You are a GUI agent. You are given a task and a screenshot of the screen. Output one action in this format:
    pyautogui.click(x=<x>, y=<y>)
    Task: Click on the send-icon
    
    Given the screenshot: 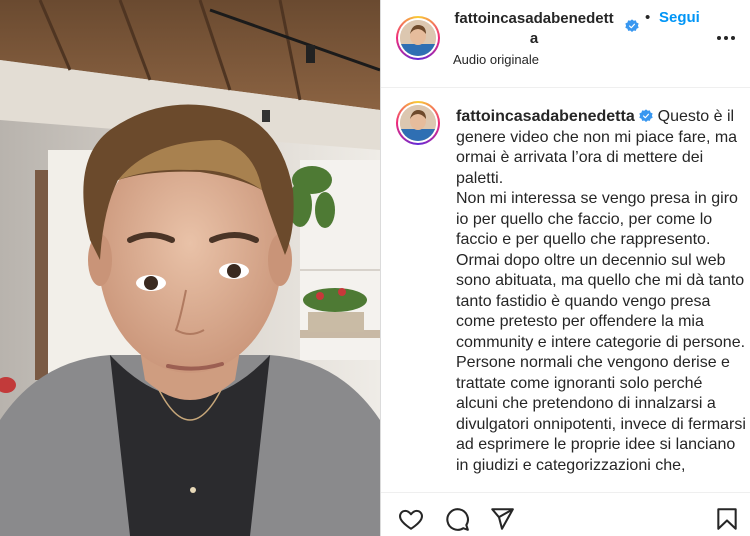 What is the action you would take?
    pyautogui.click(x=502, y=519)
    